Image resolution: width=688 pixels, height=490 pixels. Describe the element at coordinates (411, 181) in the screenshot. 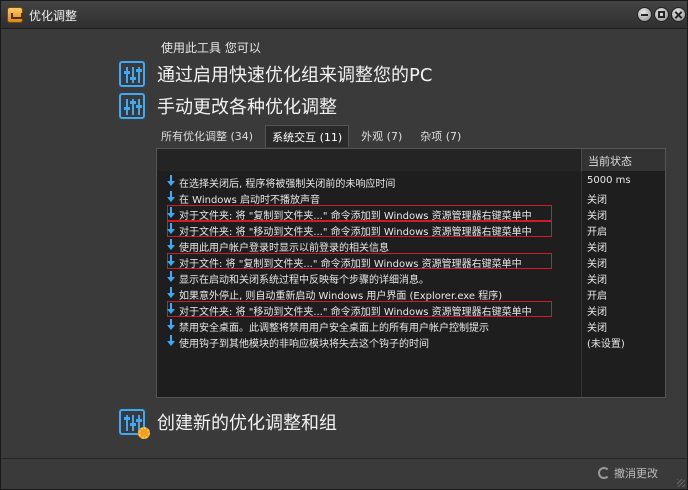

I see `table-row: 在选择关闭后, 程序将被强制关闭前的未响应时间 5000 ms` at that location.